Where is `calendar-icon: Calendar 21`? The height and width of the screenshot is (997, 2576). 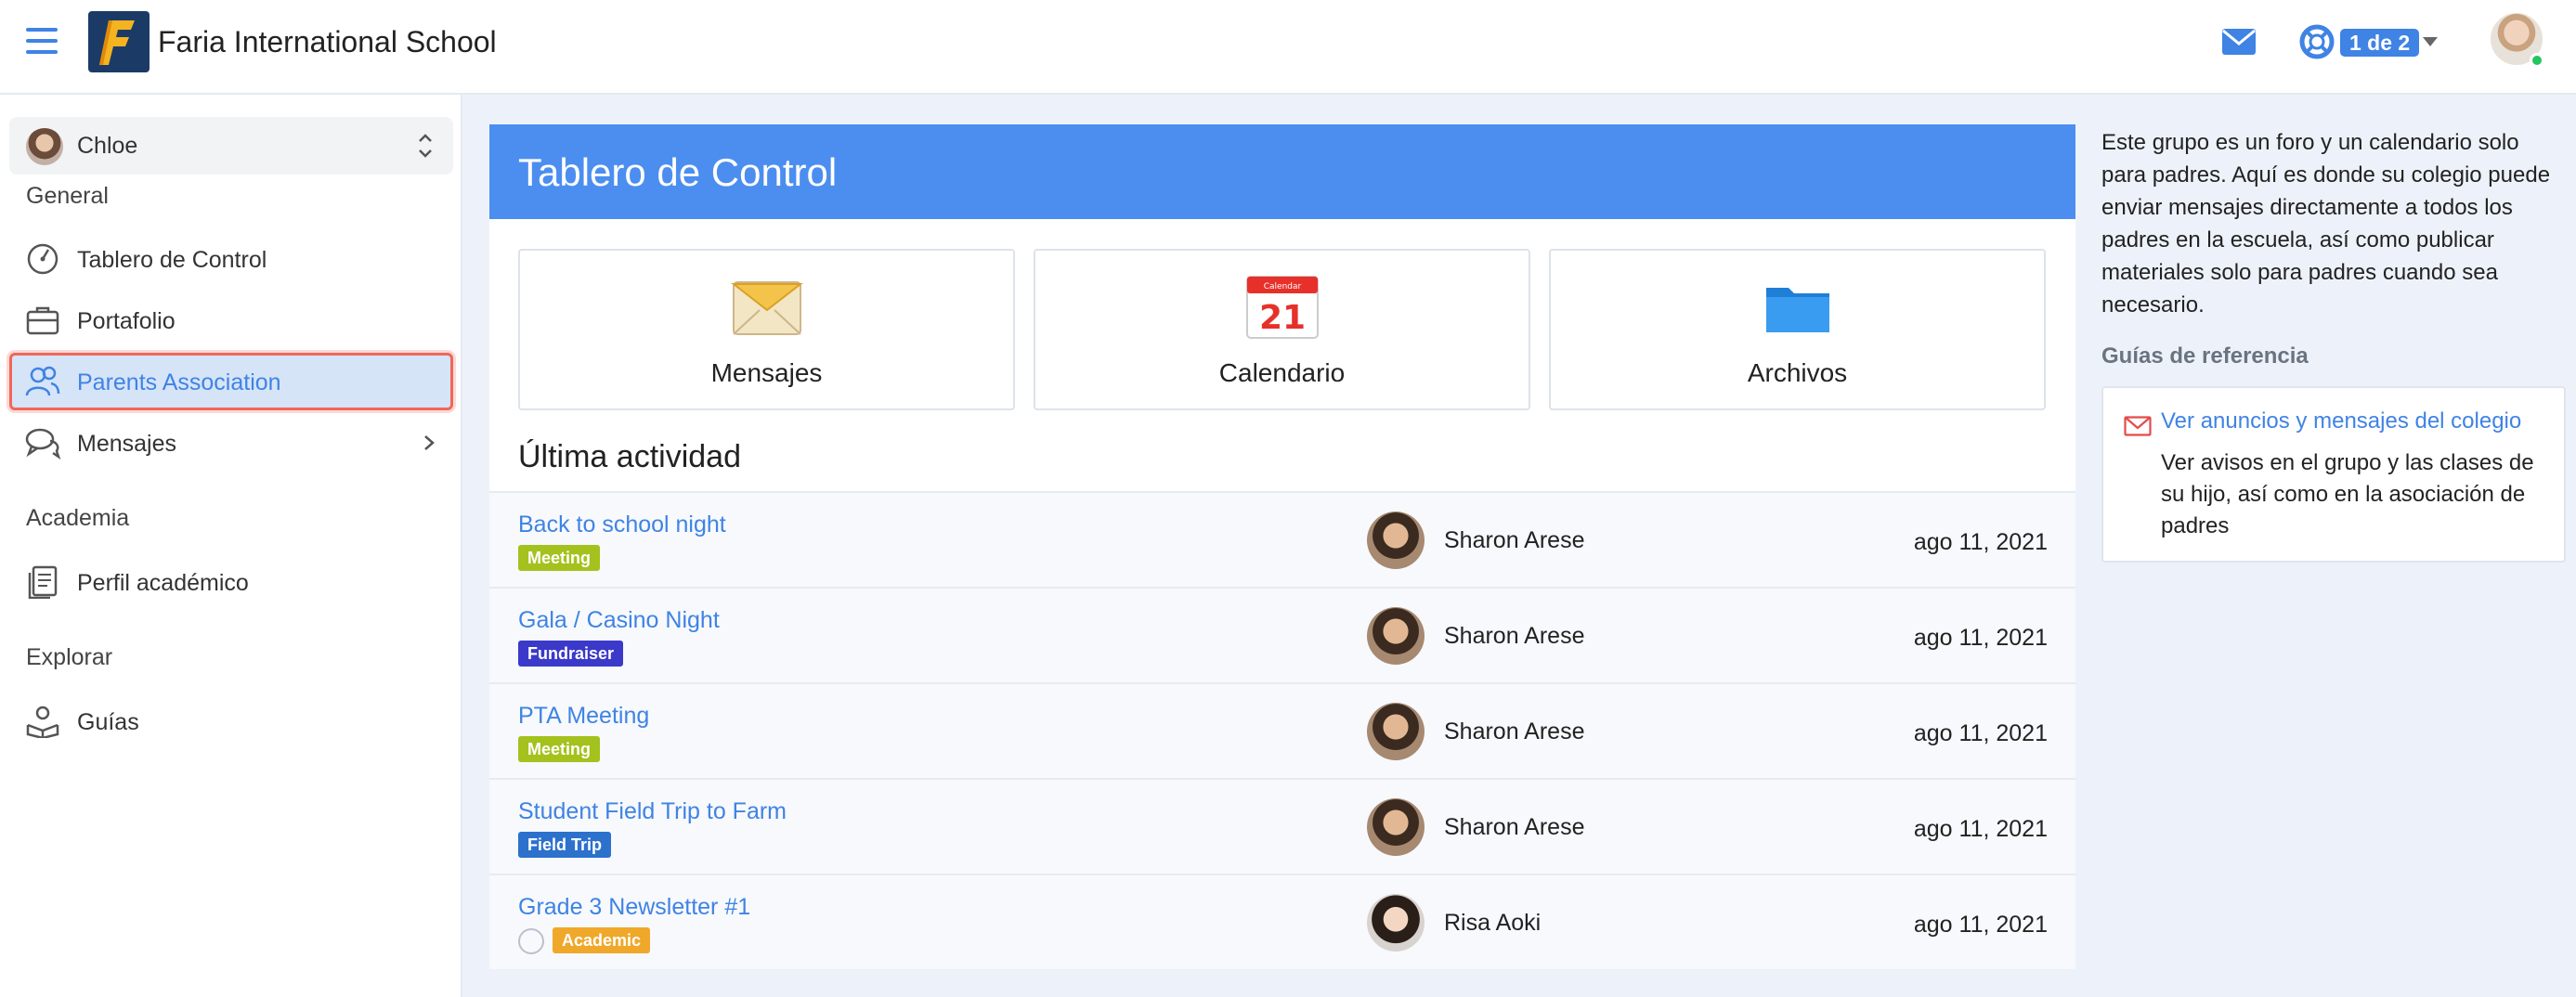
calendar-icon: Calendar 21 is located at coordinates (1282, 308).